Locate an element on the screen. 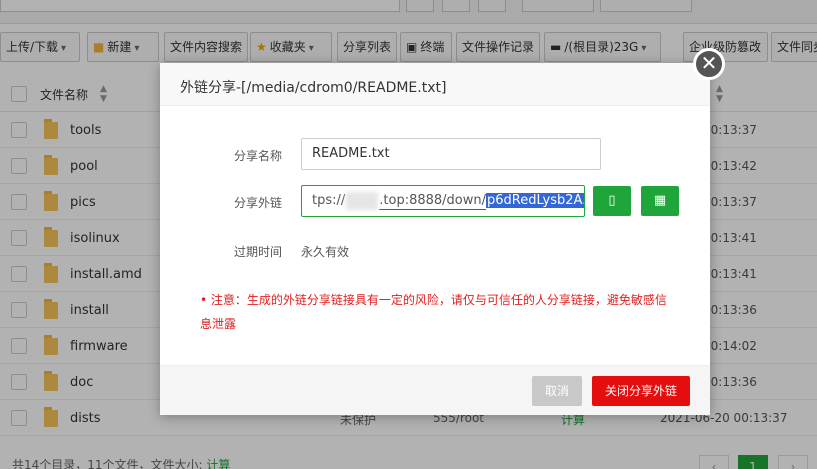  share-link-input: tps:// .top:8888/down/p6dRedLysb2A.txt is located at coordinates (443, 201).